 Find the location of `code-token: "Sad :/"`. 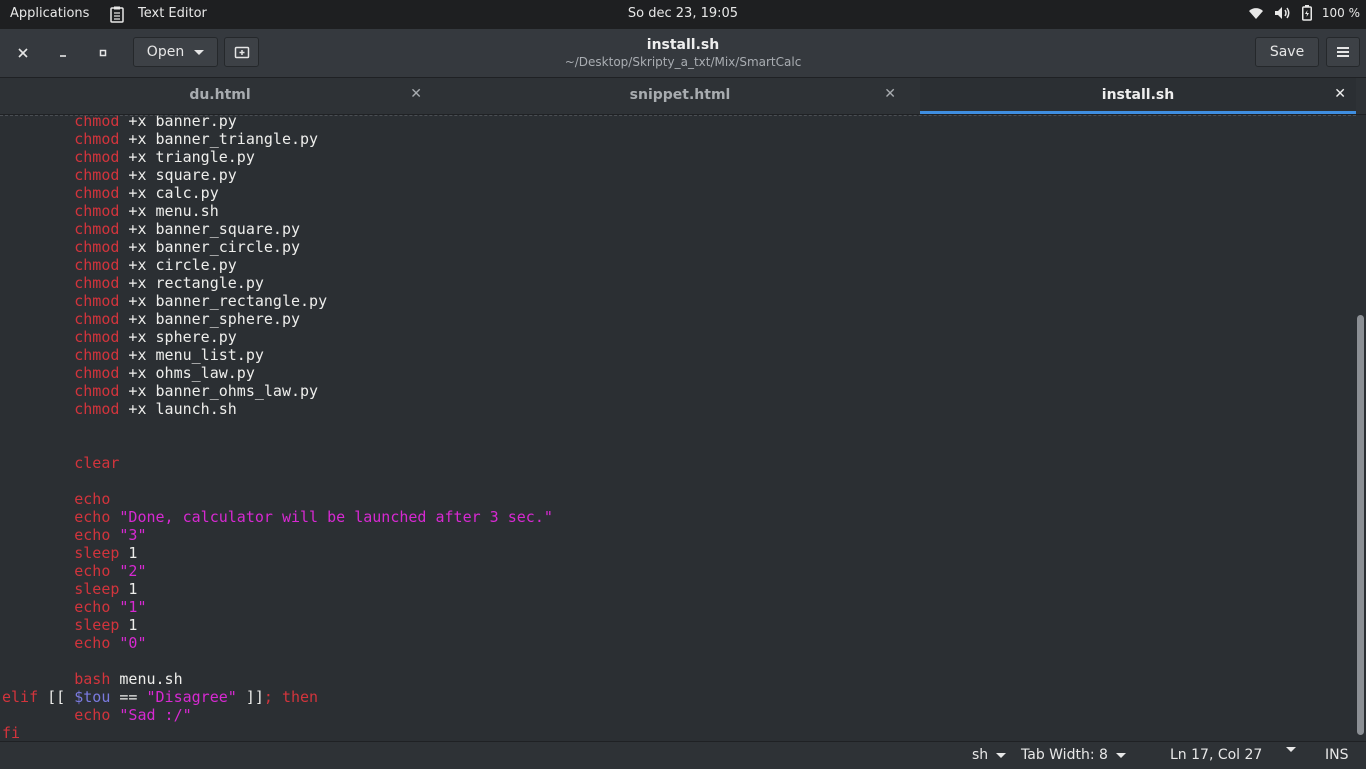

code-token: "Sad :/" is located at coordinates (155, 715).